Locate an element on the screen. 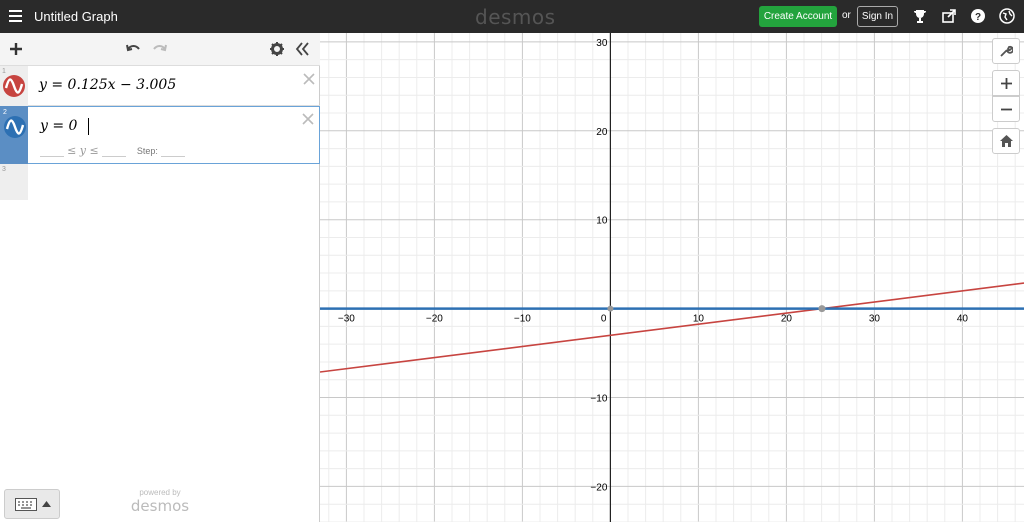 The image size is (1024, 527). settings-gear-icon is located at coordinates (277, 49).